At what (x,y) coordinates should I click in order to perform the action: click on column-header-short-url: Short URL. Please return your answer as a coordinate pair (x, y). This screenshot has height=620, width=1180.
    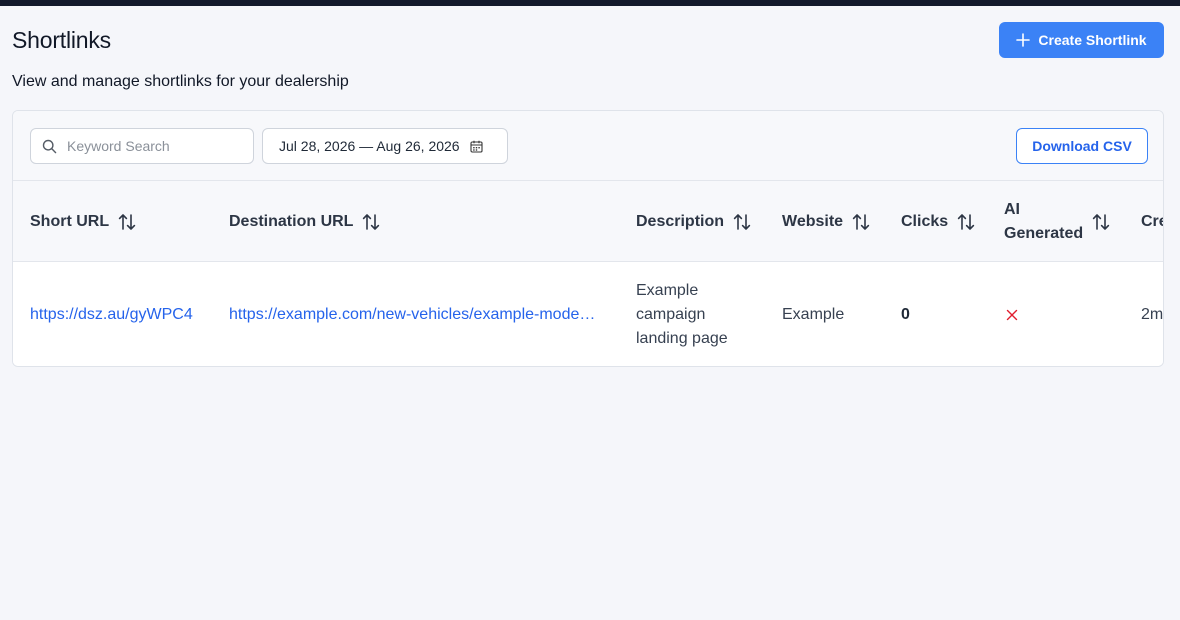
    Looking at the image, I should click on (83, 221).